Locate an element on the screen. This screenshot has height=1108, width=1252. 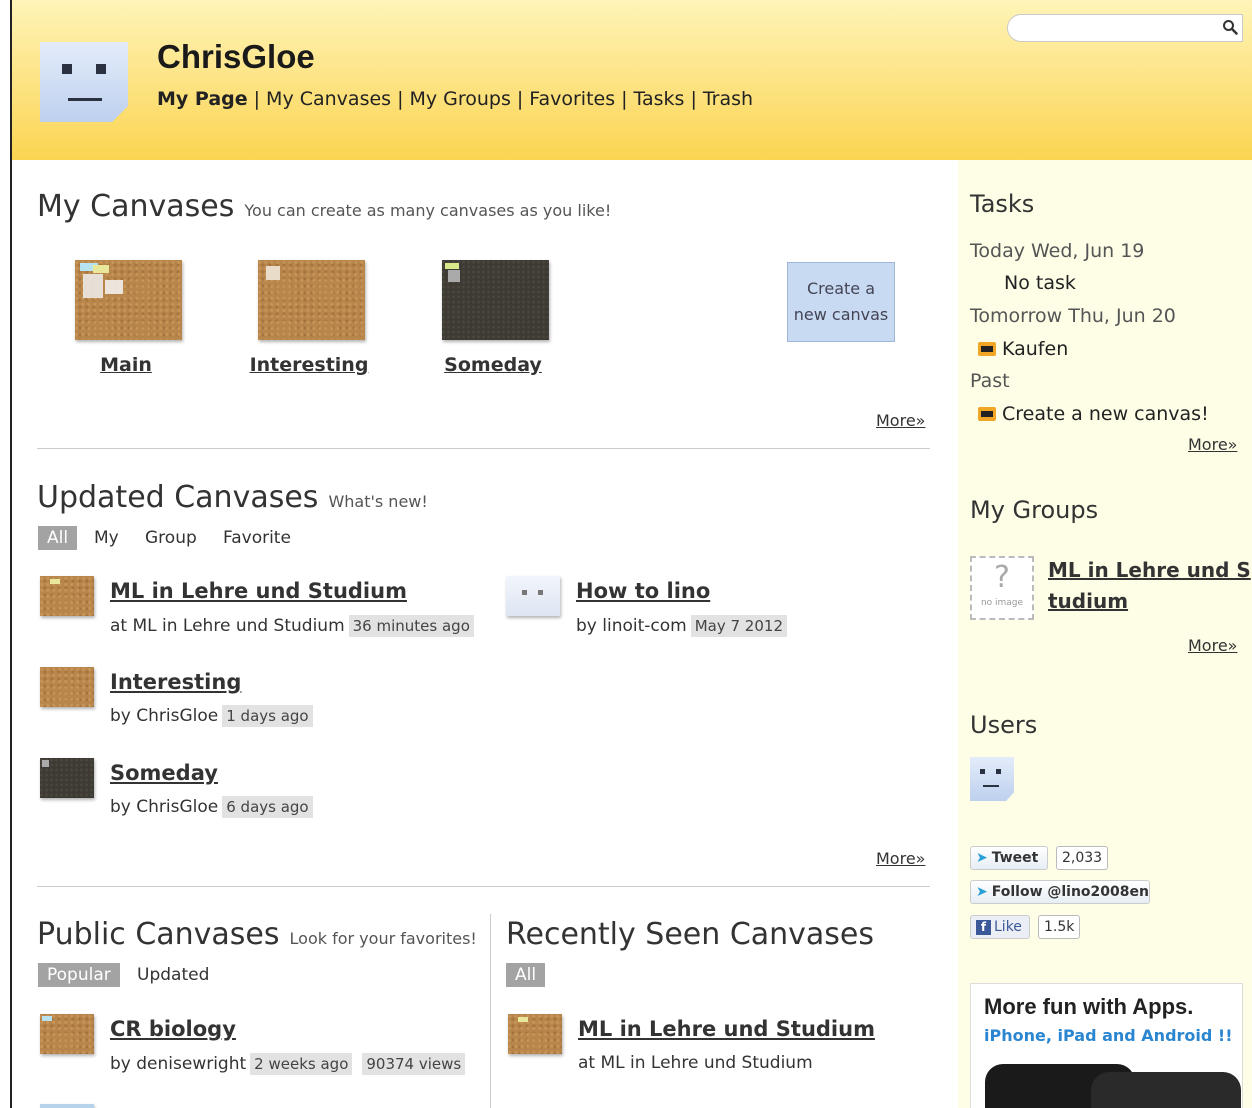
nav-my-page: My Page is located at coordinates (202, 99).